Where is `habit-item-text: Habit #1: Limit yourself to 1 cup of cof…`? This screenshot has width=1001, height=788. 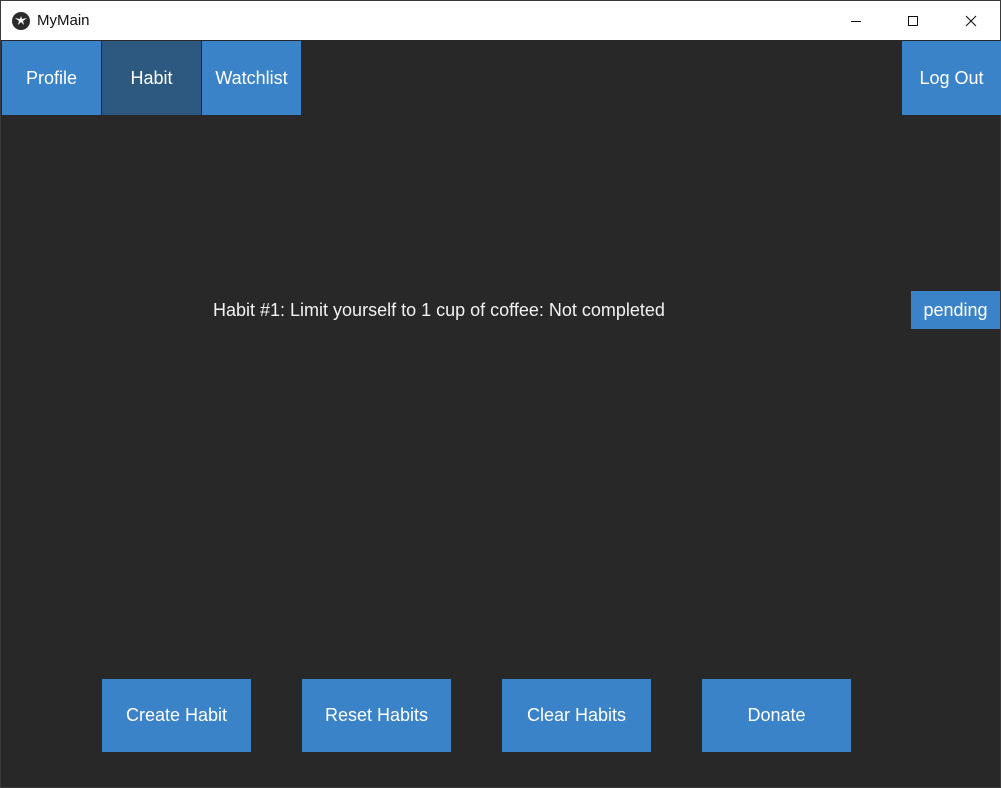 habit-item-text: Habit #1: Limit yourself to 1 cup of cof… is located at coordinates (439, 310).